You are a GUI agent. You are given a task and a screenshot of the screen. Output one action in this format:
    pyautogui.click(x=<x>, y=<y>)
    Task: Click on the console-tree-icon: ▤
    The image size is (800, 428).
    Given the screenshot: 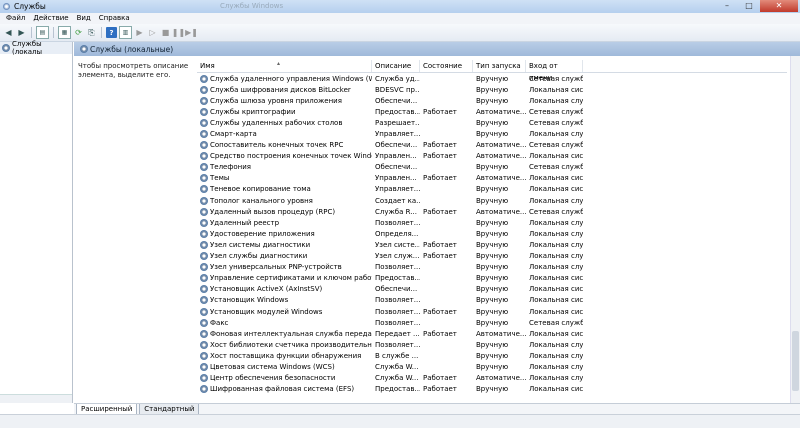 What is the action you would take?
    pyautogui.click(x=42, y=32)
    